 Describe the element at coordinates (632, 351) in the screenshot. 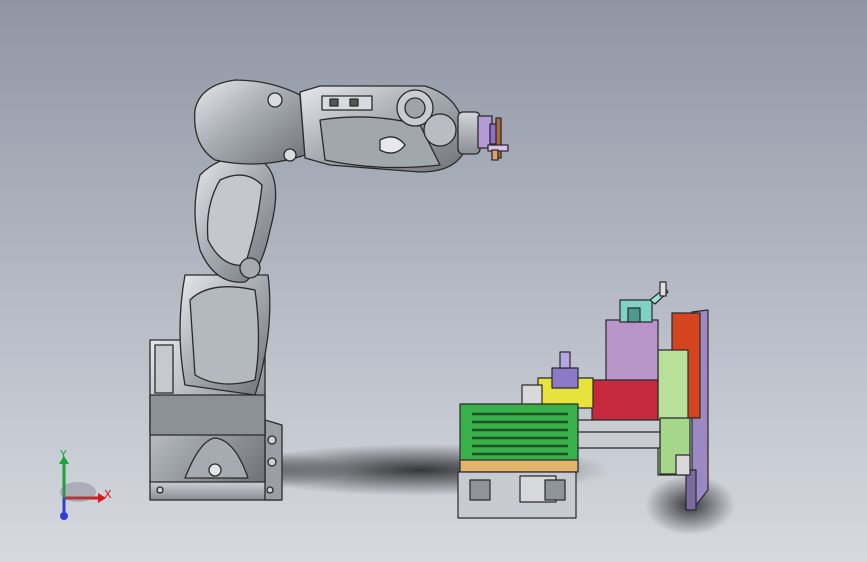

I see `purple-block` at that location.